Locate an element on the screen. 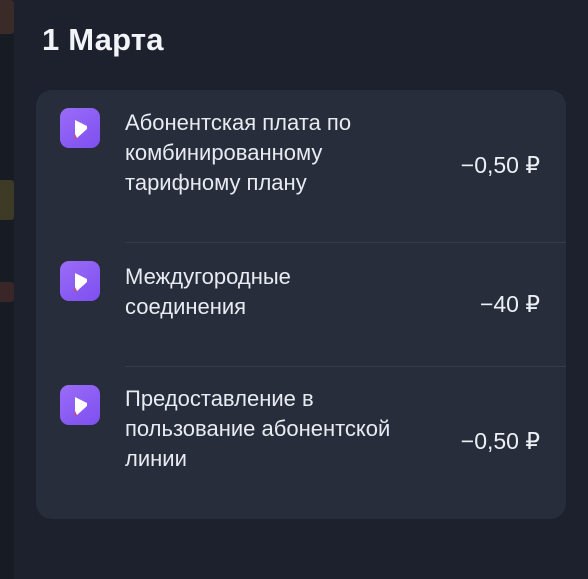 The height and width of the screenshot is (579, 588). date-title: 1 Марта is located at coordinates (103, 39).